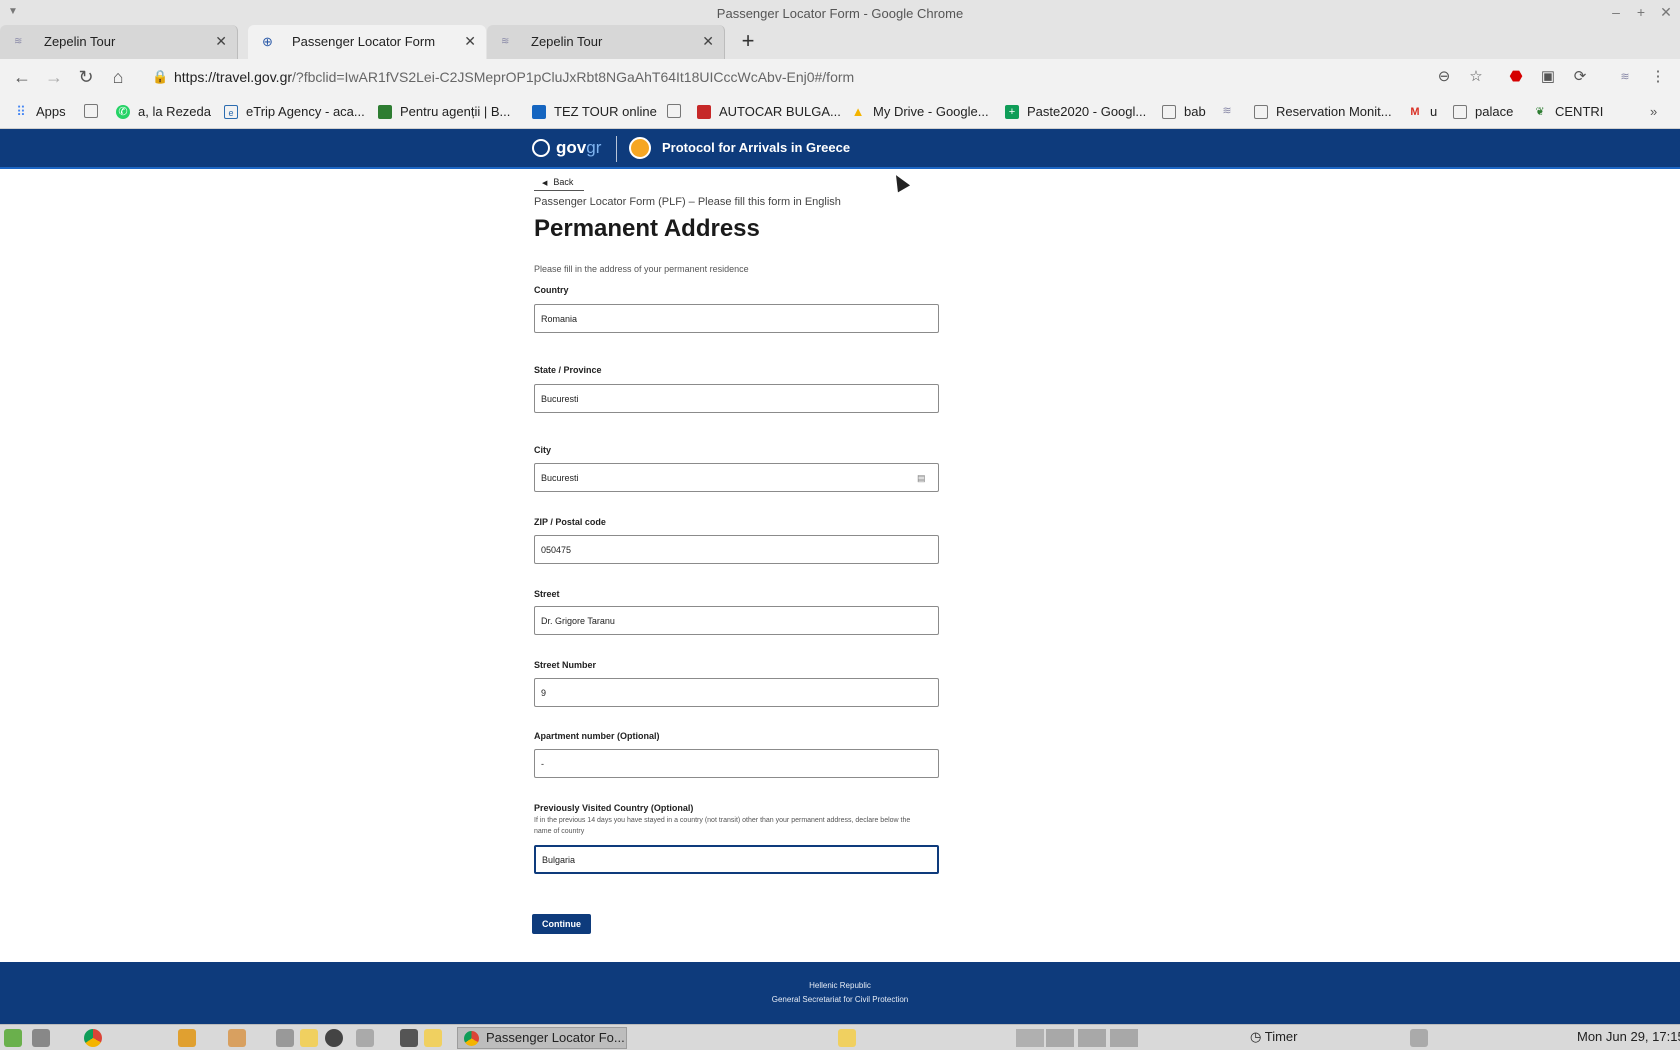 The height and width of the screenshot is (1050, 1680). Describe the element at coordinates (93, 1038) in the screenshot. I see `chrome-launcher-icon` at that location.